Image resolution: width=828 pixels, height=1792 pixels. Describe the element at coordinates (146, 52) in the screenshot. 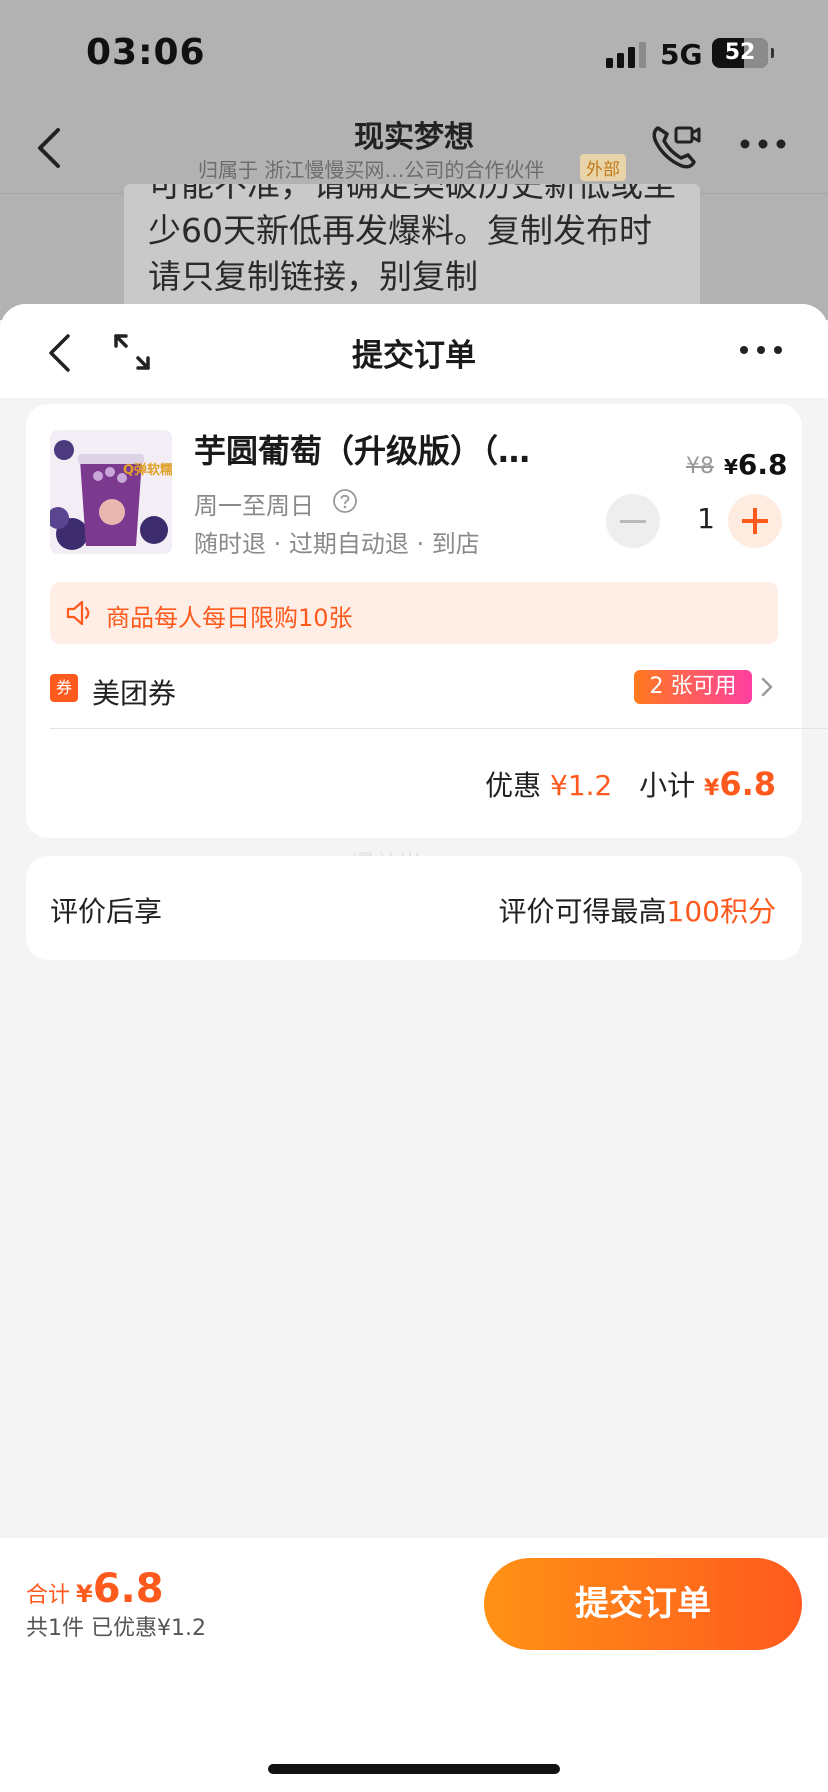

I see `status-time: 03:06` at that location.